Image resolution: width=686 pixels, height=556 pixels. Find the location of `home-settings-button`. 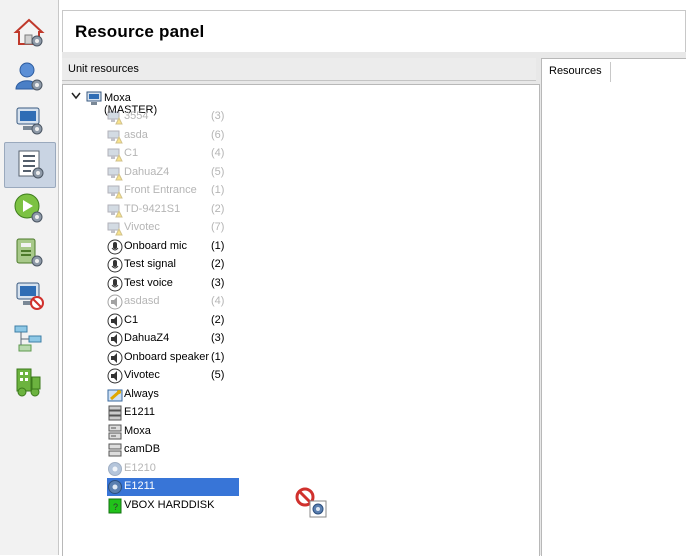

home-settings-button is located at coordinates (29, 32).